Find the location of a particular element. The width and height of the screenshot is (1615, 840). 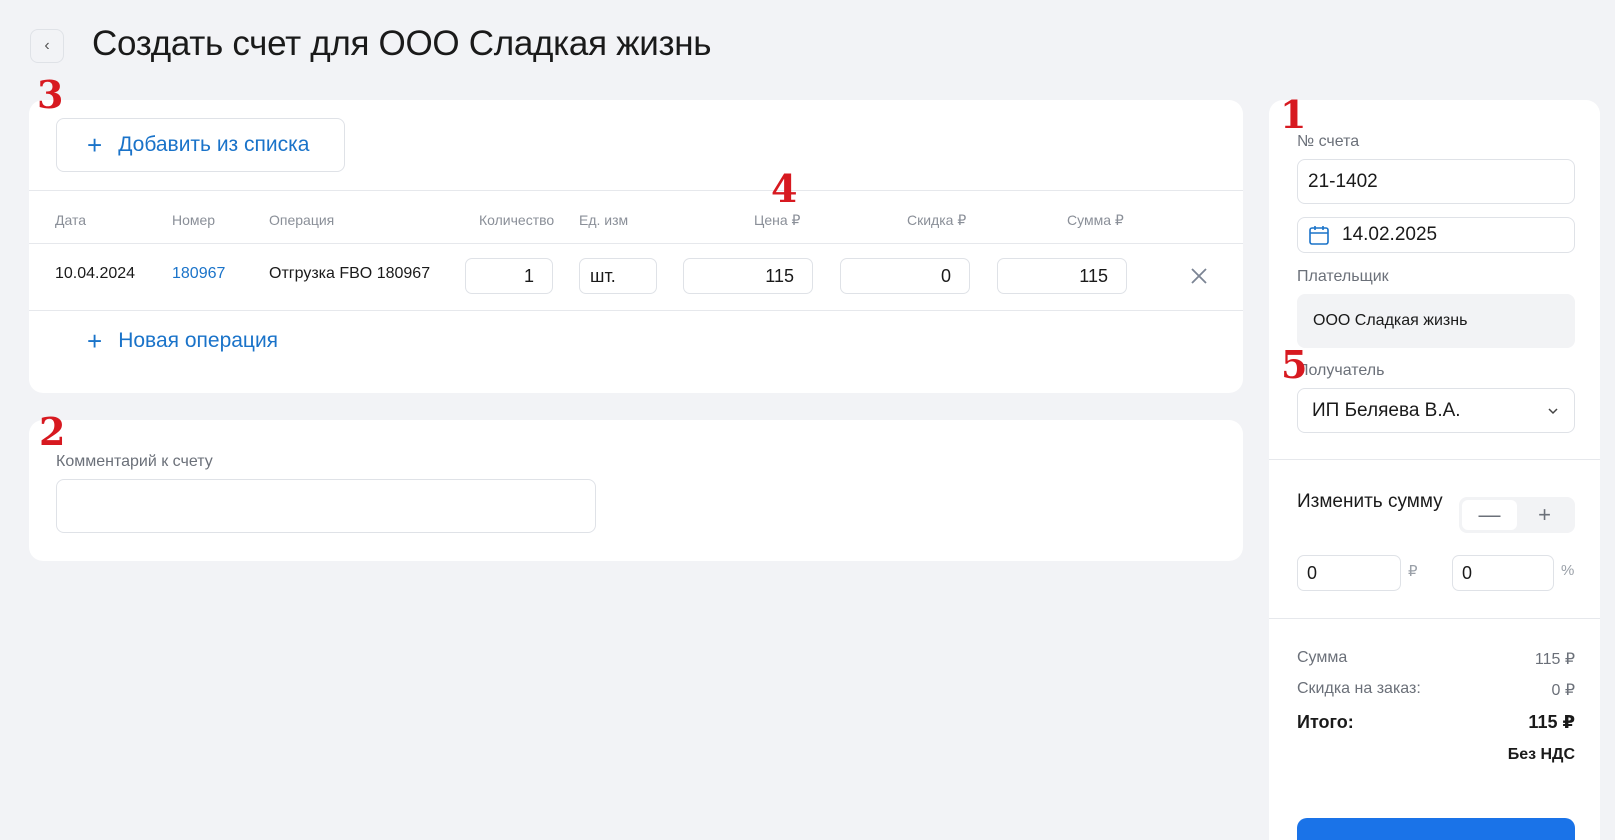

total-value: 115 ₽ is located at coordinates (1551, 722).